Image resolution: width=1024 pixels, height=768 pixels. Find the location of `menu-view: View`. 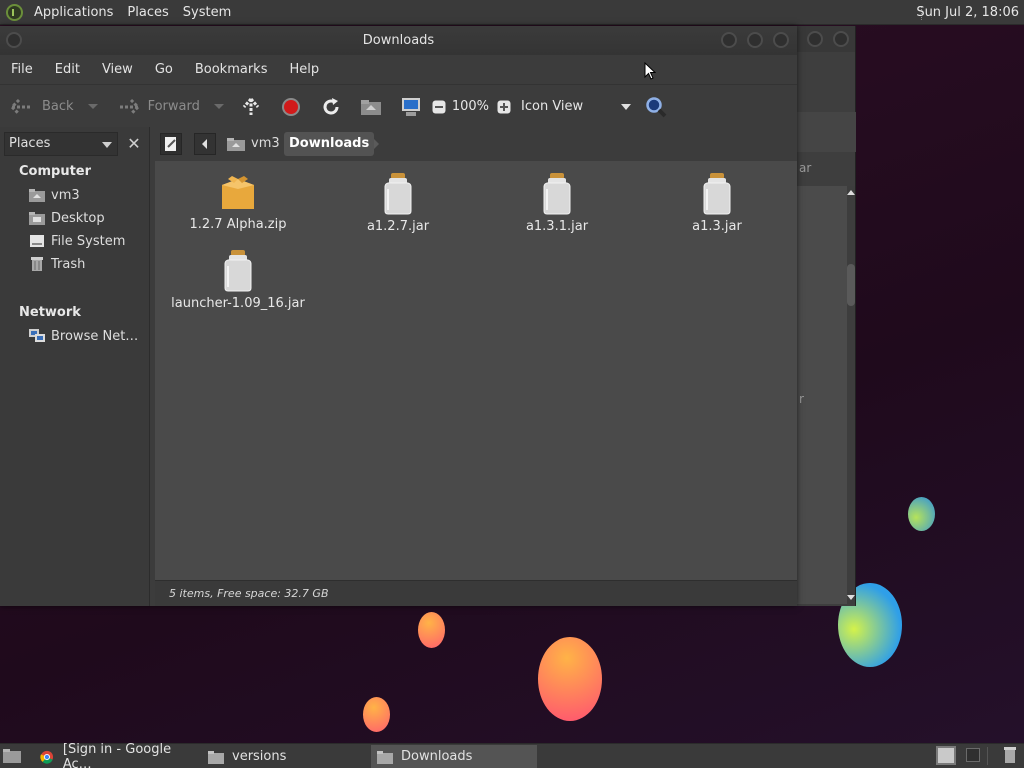

menu-view: View is located at coordinates (117, 69).